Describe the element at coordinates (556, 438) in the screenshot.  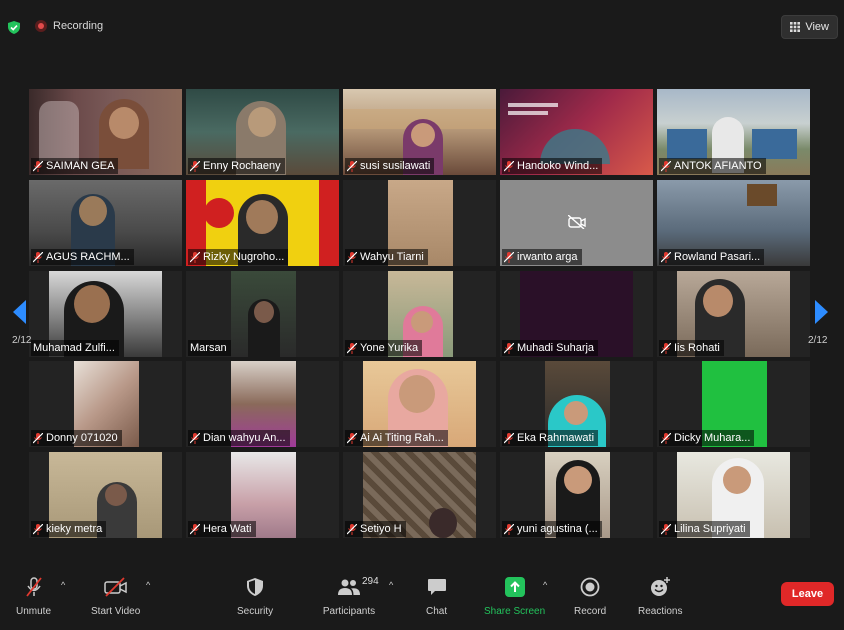
I see `participant-name: Eka Rahmawati` at that location.